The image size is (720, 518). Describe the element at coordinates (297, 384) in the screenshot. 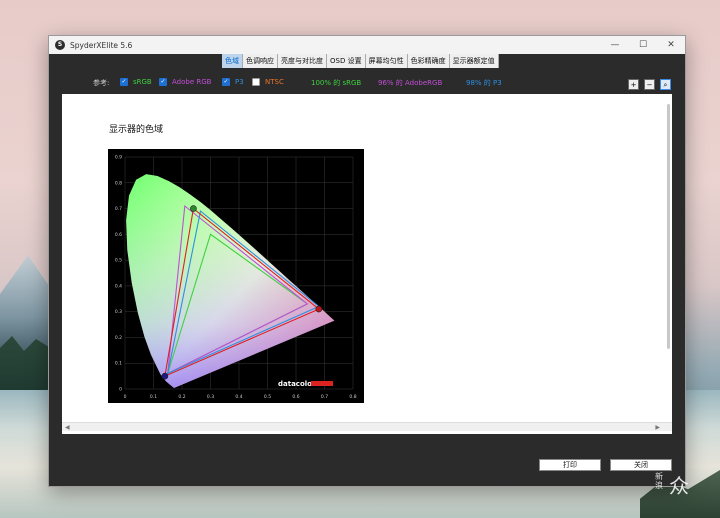

I see `datacolor-logo: datacolor` at that location.